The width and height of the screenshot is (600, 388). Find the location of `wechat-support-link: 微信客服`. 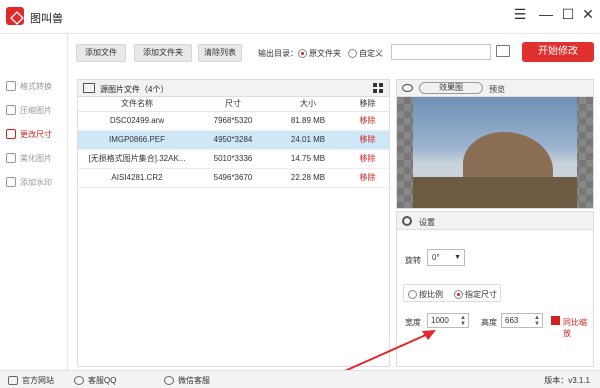

wechat-support-link: 微信客服 is located at coordinates (187, 380).